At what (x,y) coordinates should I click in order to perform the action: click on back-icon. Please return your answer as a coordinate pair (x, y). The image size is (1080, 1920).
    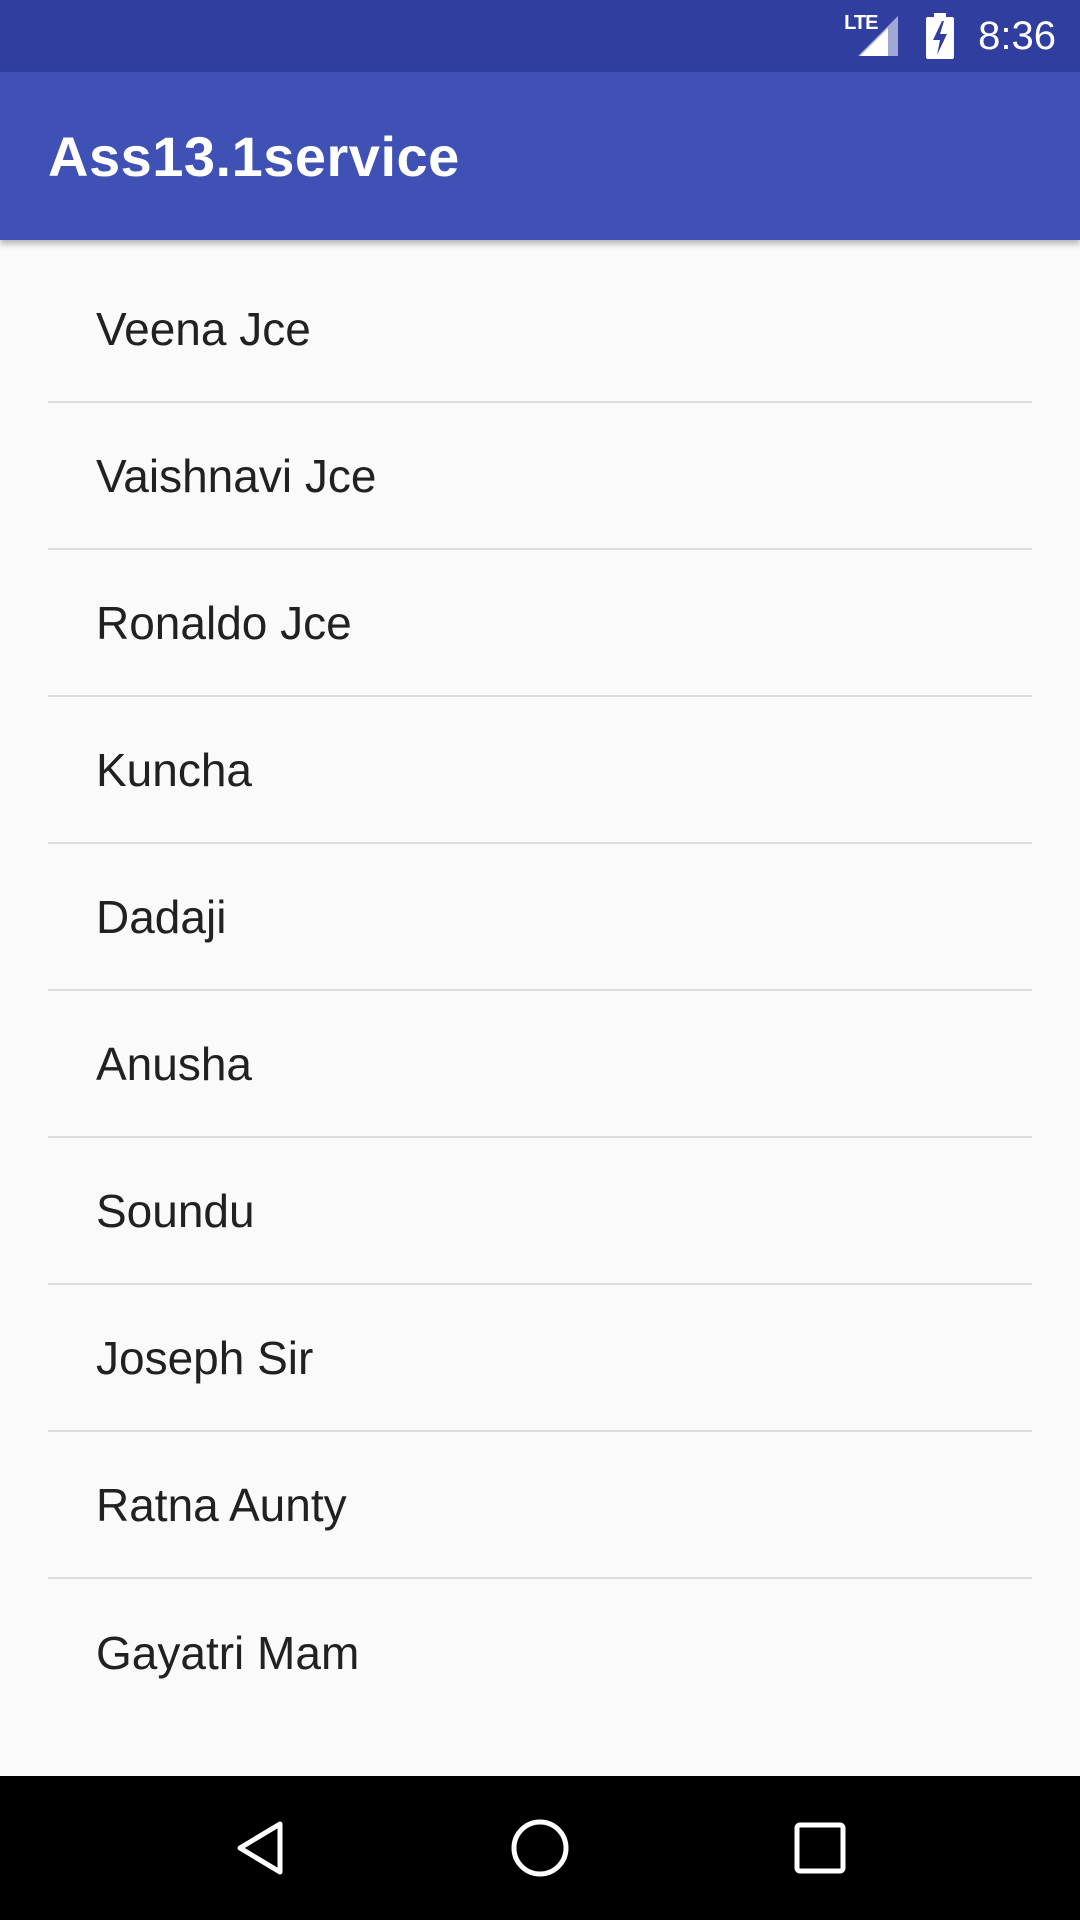
    Looking at the image, I should click on (260, 1848).